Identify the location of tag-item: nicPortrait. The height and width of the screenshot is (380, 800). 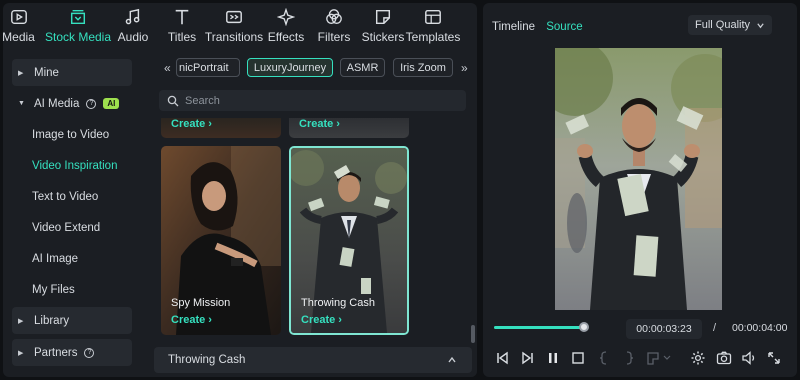
(208, 67).